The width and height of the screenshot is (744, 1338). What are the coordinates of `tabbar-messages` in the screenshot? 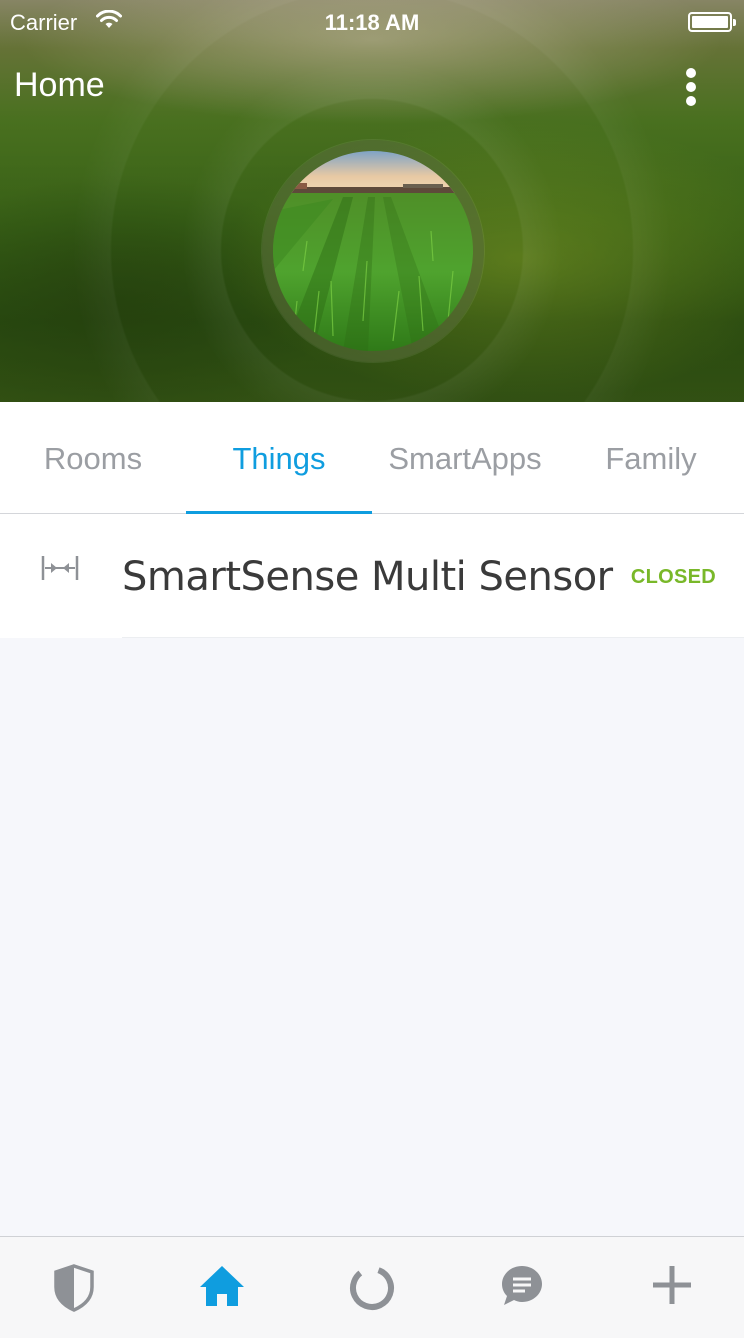 It's located at (522, 1287).